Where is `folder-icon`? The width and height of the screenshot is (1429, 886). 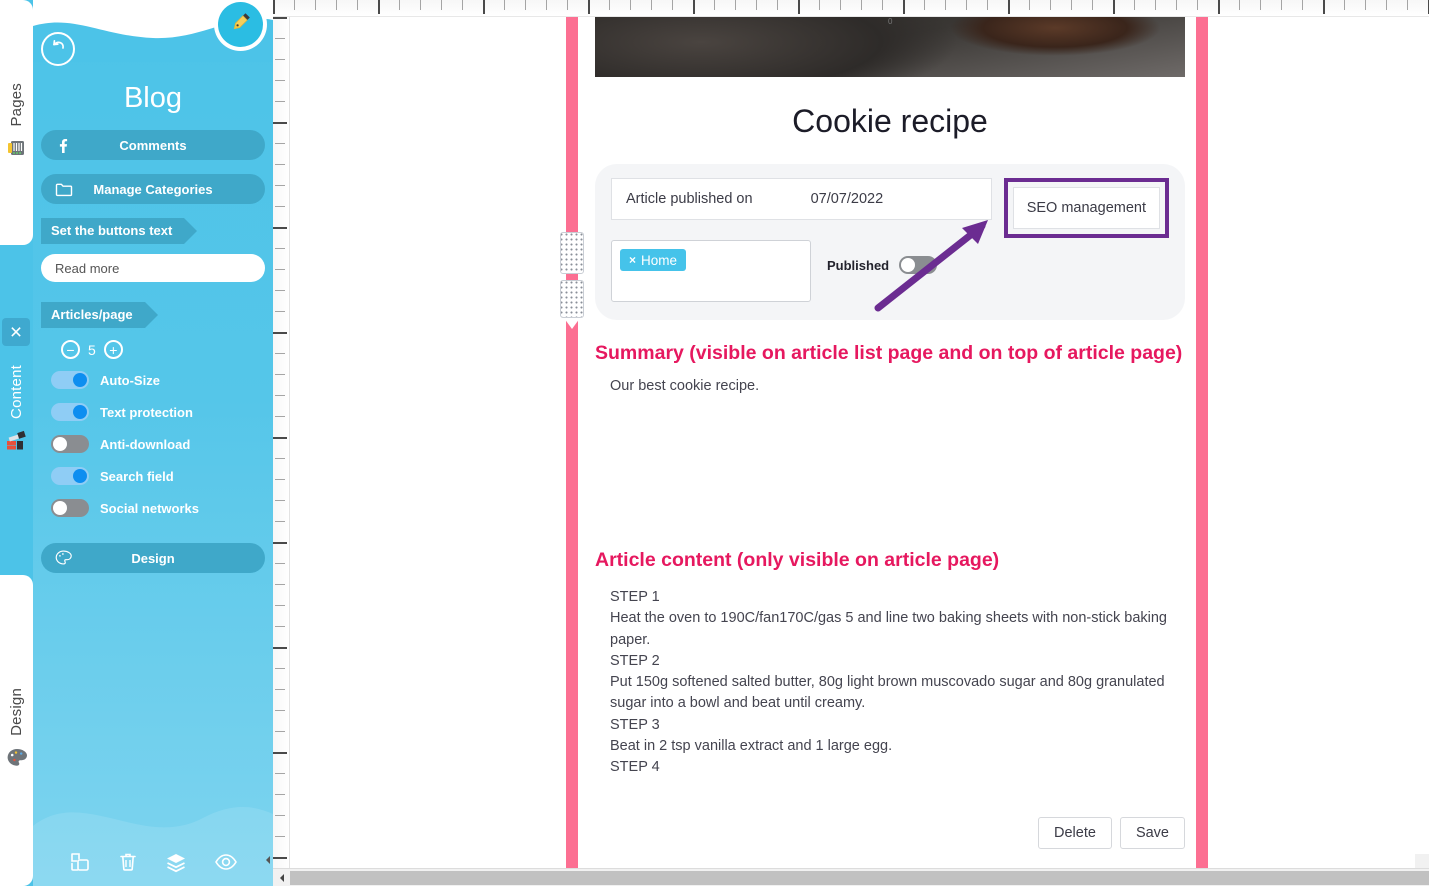
folder-icon is located at coordinates (64, 189).